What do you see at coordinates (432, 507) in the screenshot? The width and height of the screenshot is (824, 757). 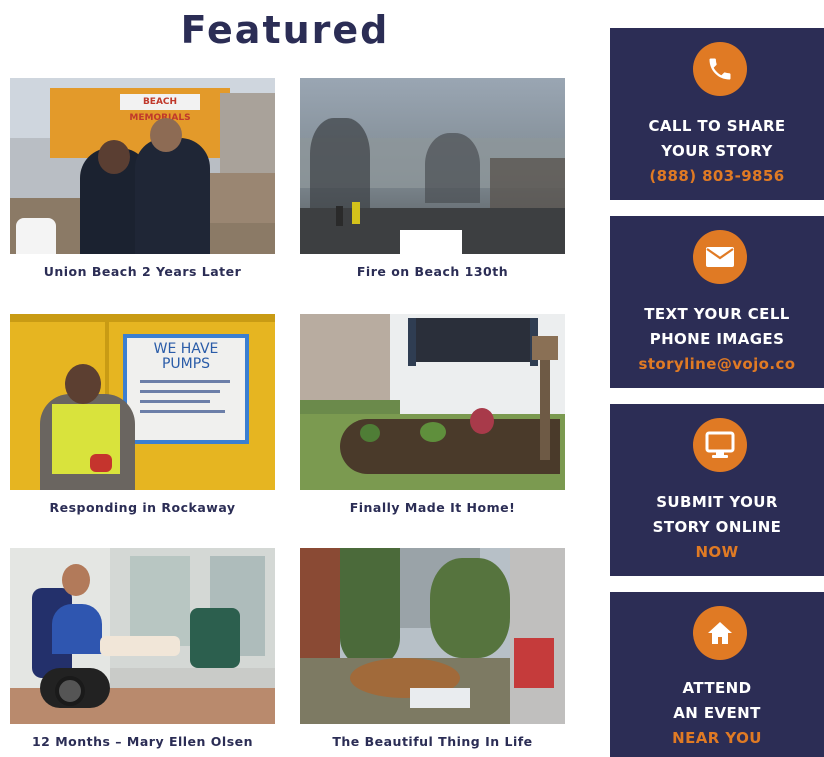 I see `caption-made-it-home: Finally Made It Home!` at bounding box center [432, 507].